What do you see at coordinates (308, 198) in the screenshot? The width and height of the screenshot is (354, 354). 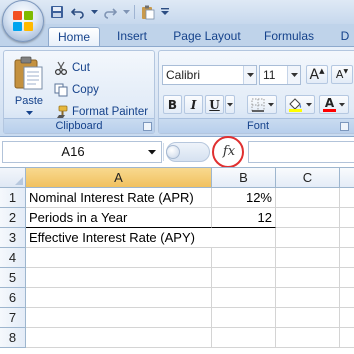 I see `cell-c1` at bounding box center [308, 198].